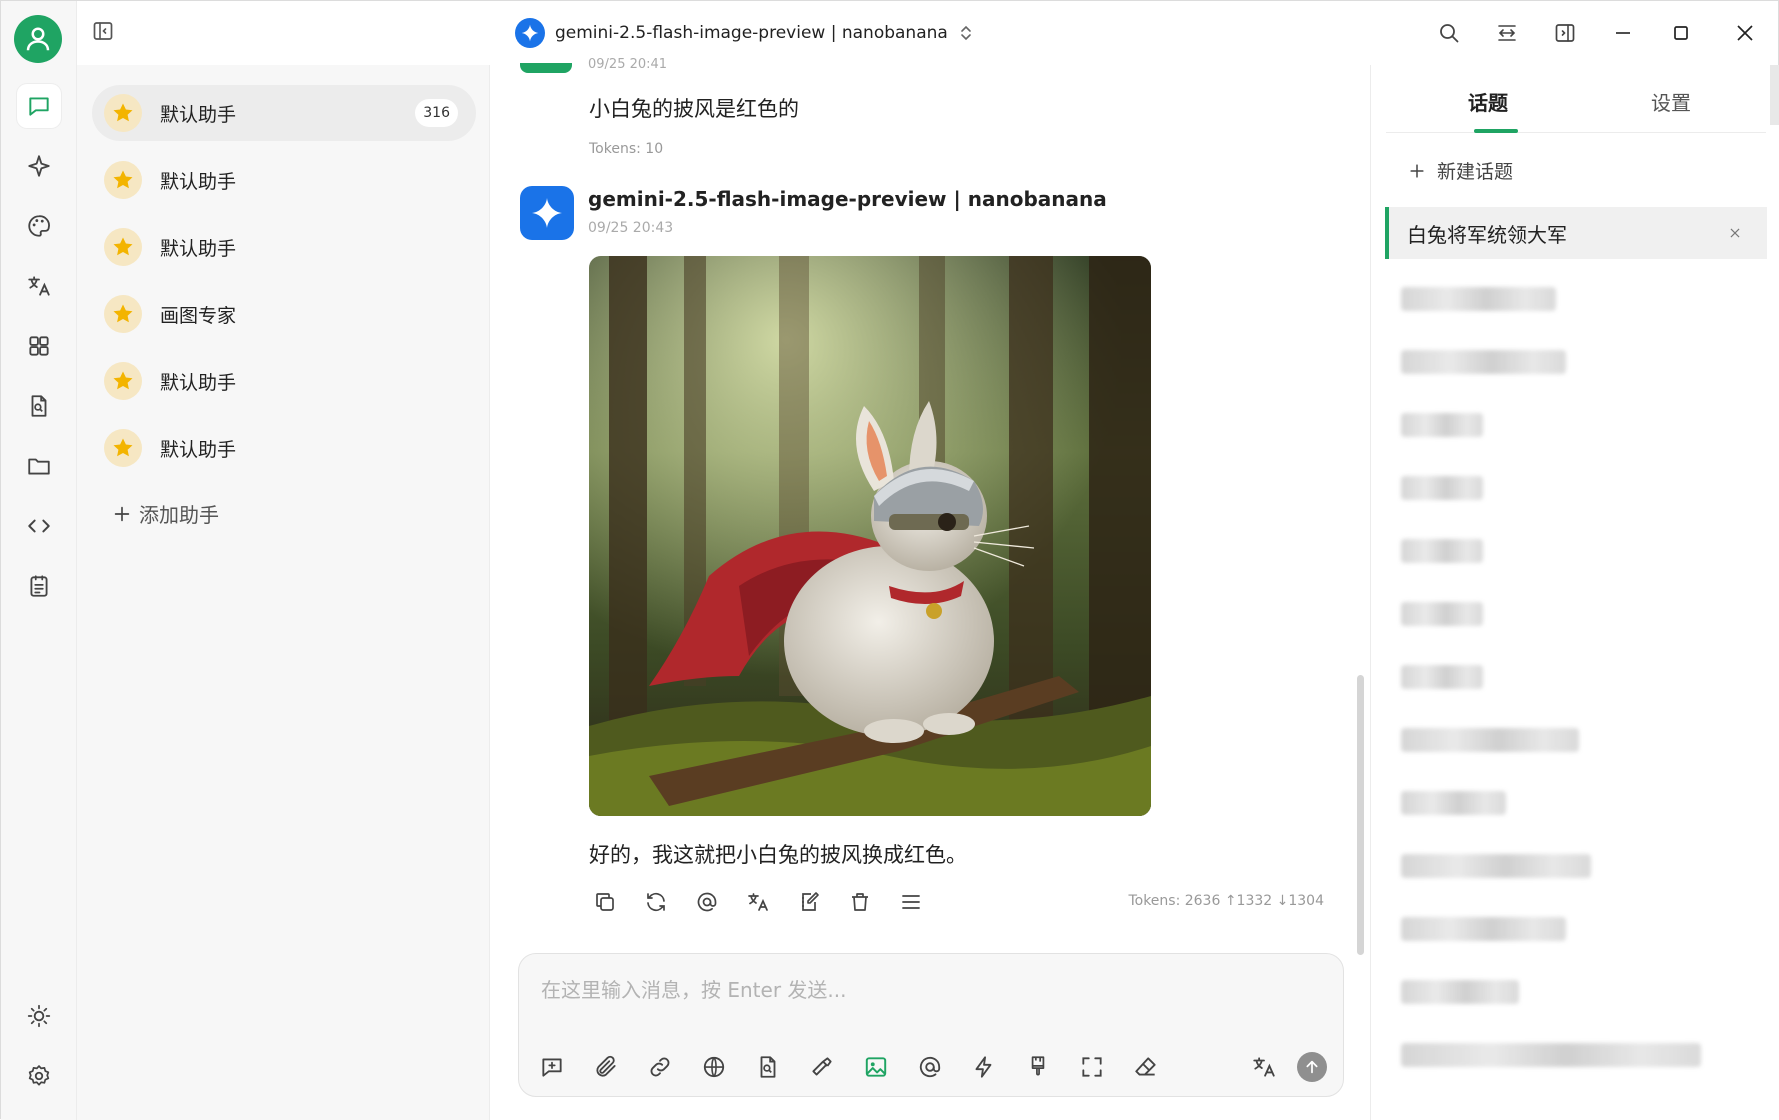 The image size is (1779, 1120). What do you see at coordinates (39, 406) in the screenshot?
I see `rail-files-button` at bounding box center [39, 406].